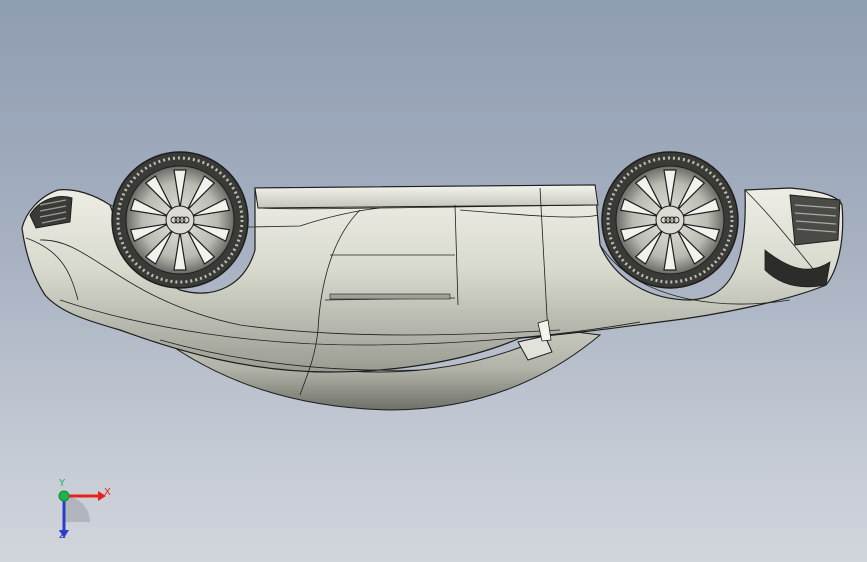 This screenshot has width=867, height=562. Describe the element at coordinates (64, 496) in the screenshot. I see `y-axis-dot` at that location.